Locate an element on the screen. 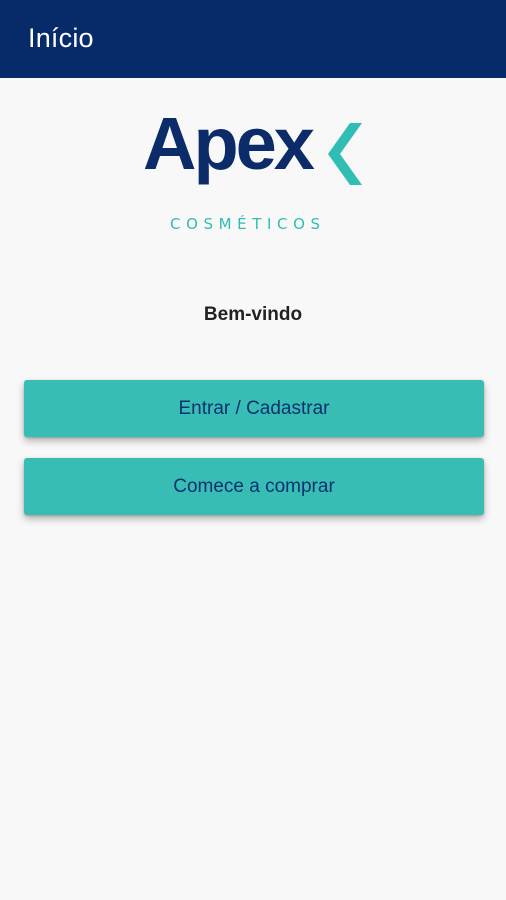 Image resolution: width=506 pixels, height=900 pixels. login-register-button: Entrar / Cadastrar is located at coordinates (254, 408).